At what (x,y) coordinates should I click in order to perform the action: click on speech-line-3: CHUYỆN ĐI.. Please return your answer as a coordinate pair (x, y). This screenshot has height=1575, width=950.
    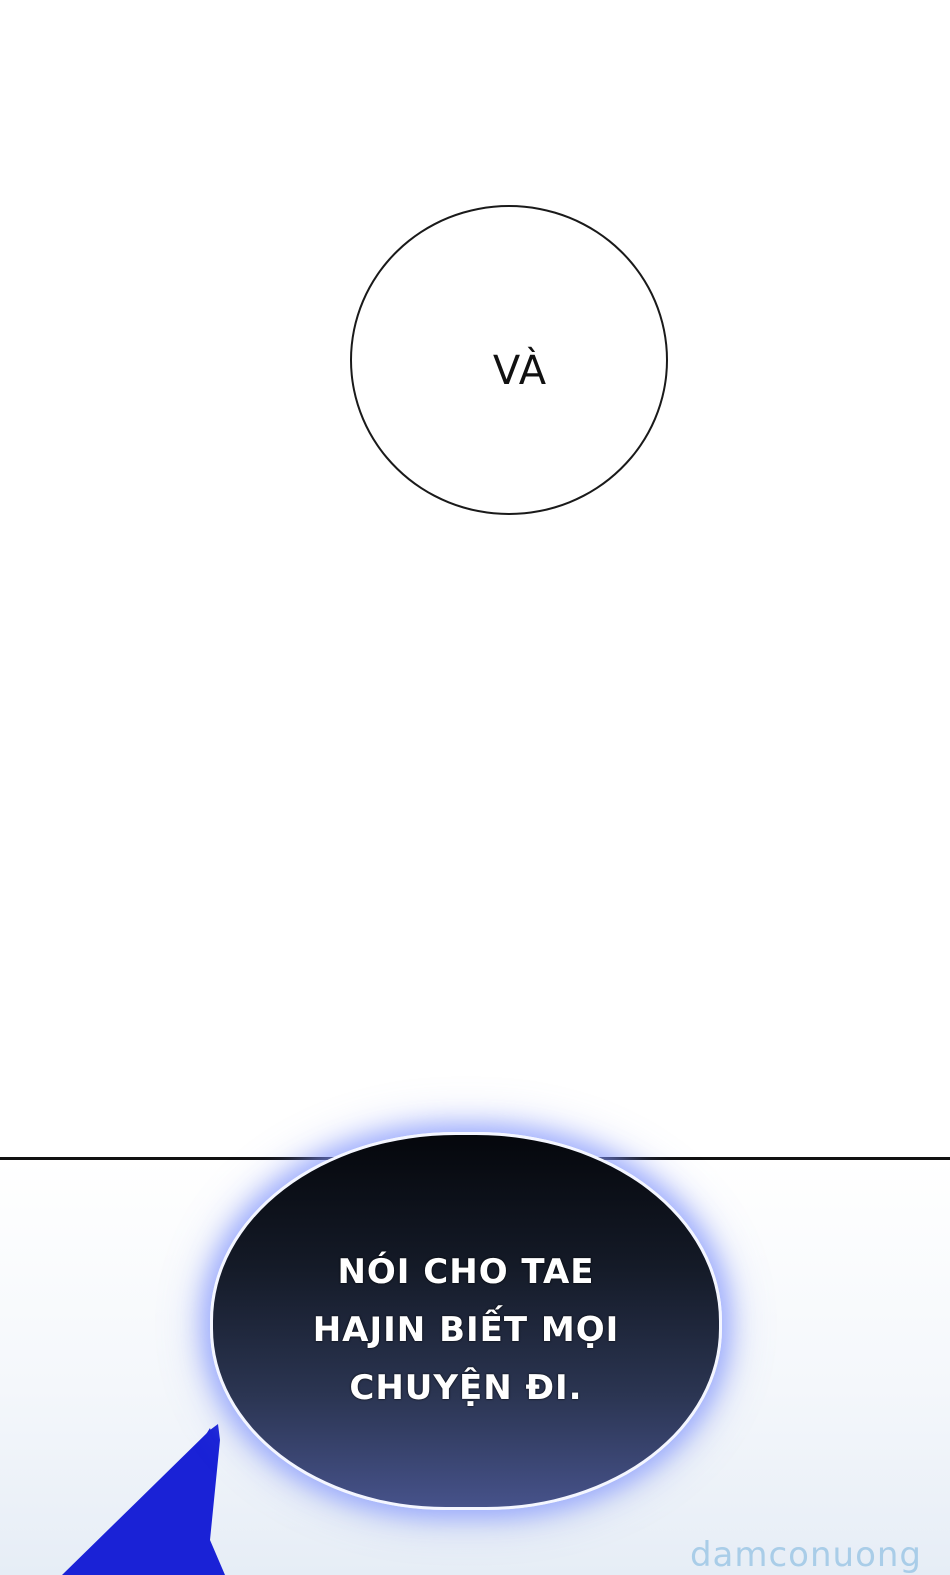
    Looking at the image, I should click on (466, 1388).